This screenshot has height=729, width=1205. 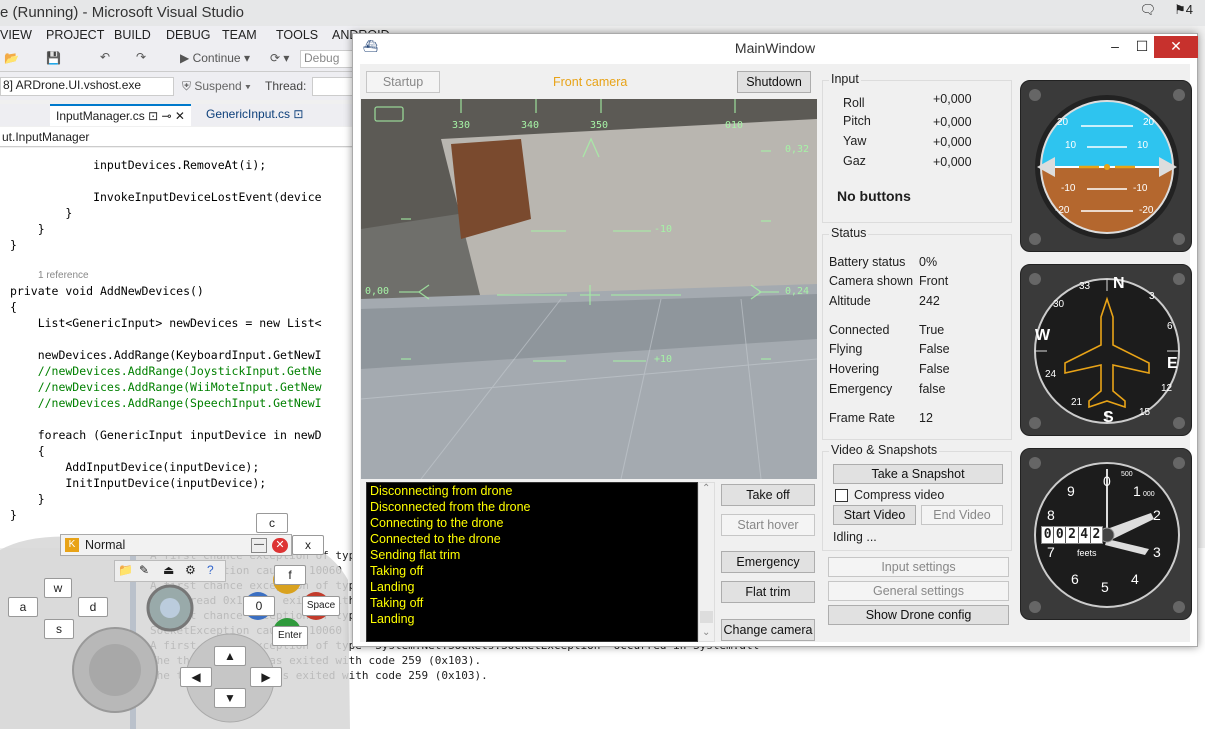 What do you see at coordinates (327, 59) in the screenshot?
I see `config-dropdown: Debug` at bounding box center [327, 59].